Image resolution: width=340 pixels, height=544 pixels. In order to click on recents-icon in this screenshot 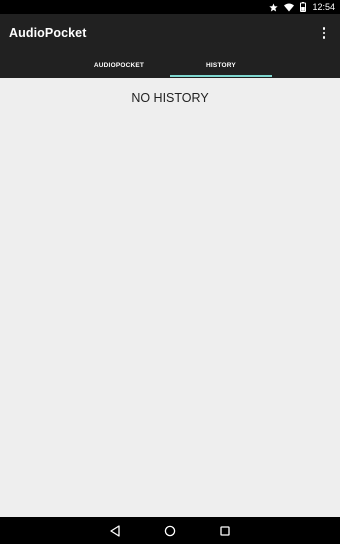, I will do `click(225, 531)`.